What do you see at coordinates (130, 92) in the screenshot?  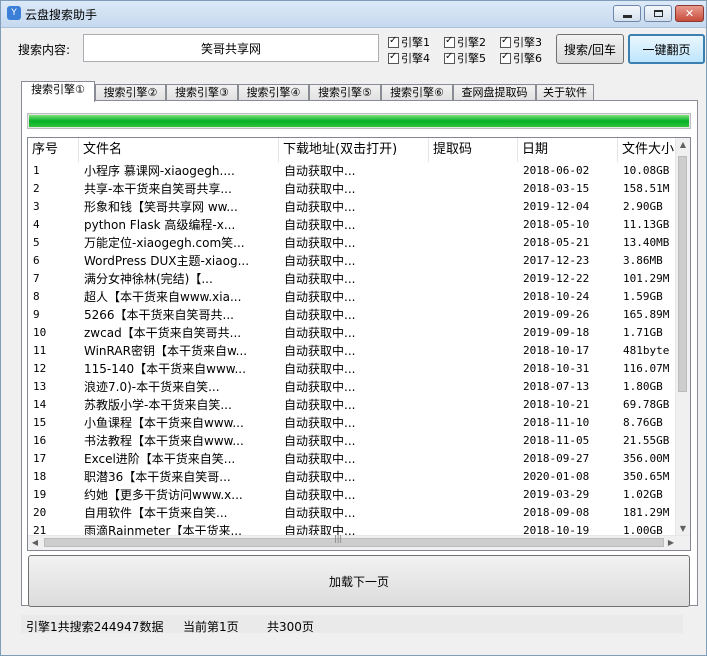 I see `tab-engine2: 搜索引擎②` at bounding box center [130, 92].